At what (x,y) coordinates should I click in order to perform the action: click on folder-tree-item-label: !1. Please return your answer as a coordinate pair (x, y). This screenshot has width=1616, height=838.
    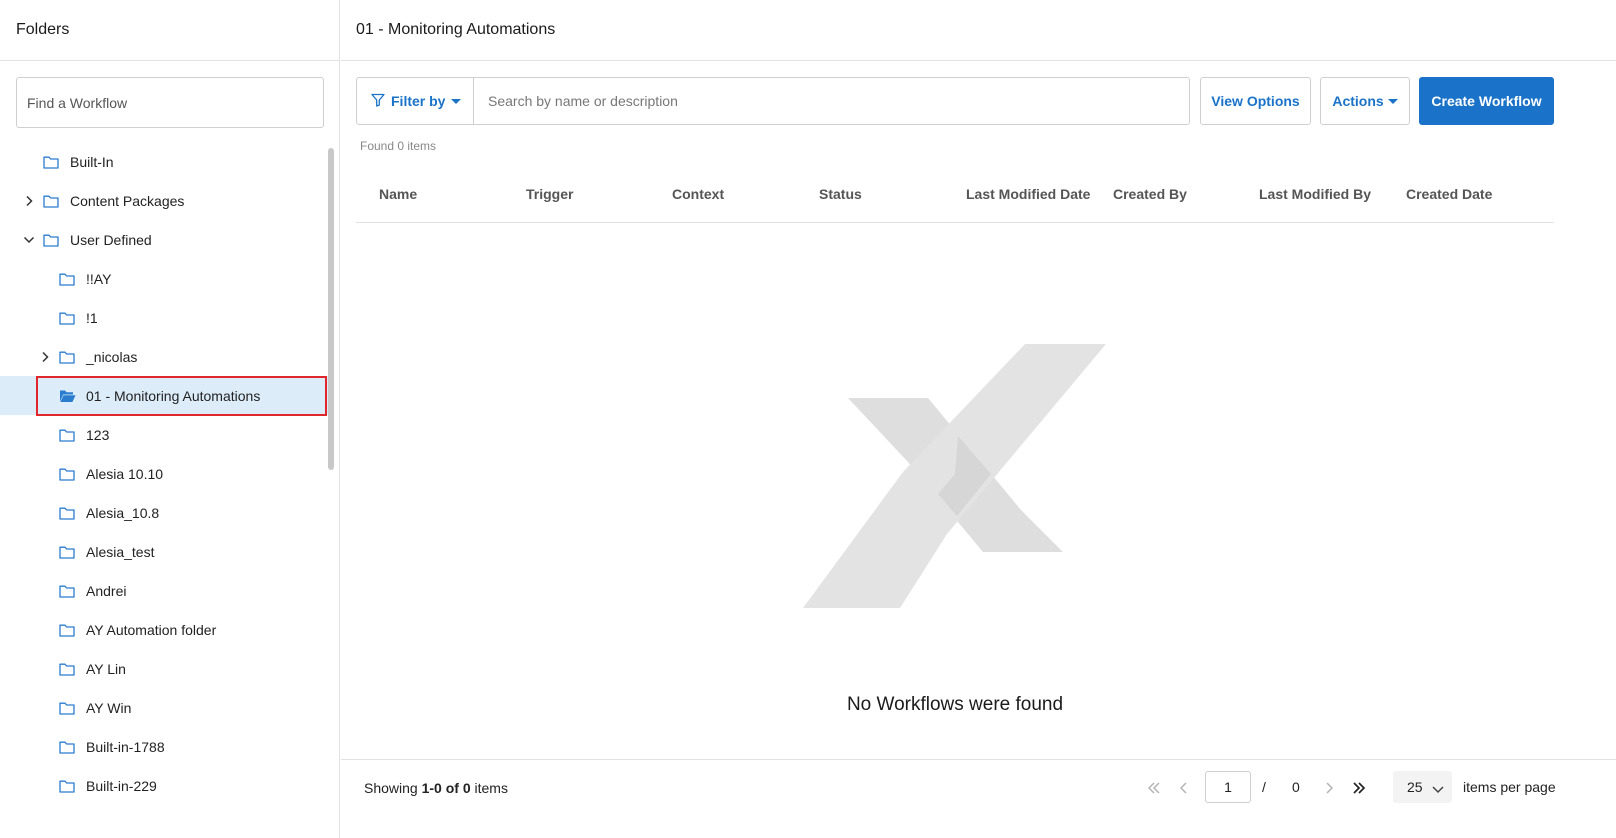
    Looking at the image, I should click on (92, 317).